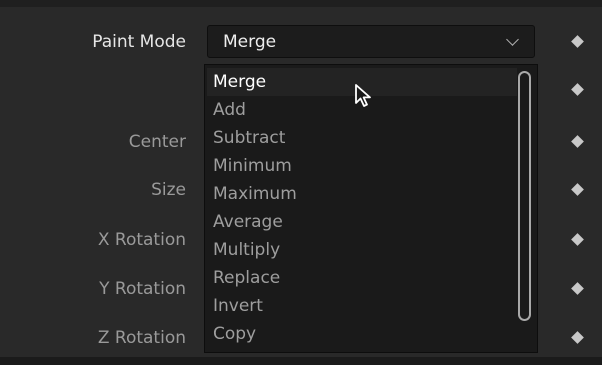  I want to click on dropdown-option-average: Average, so click(362, 222).